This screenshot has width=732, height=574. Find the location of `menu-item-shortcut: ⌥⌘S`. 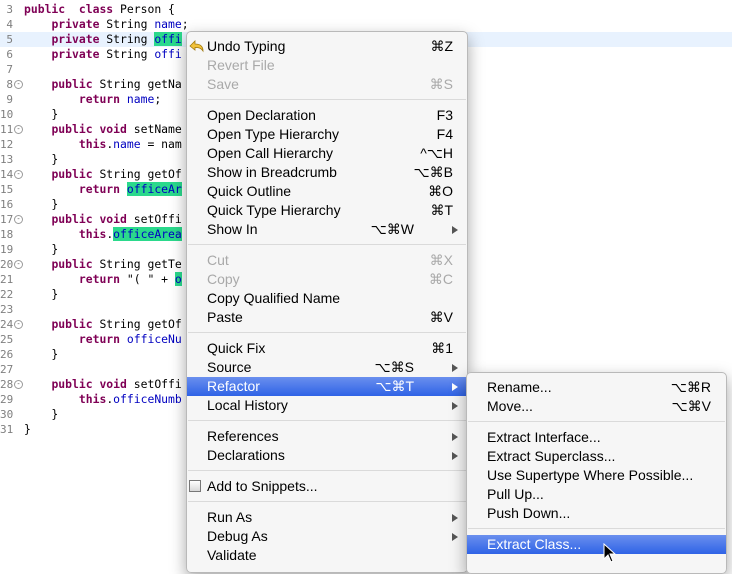

menu-item-shortcut: ⌥⌘S is located at coordinates (394, 367).